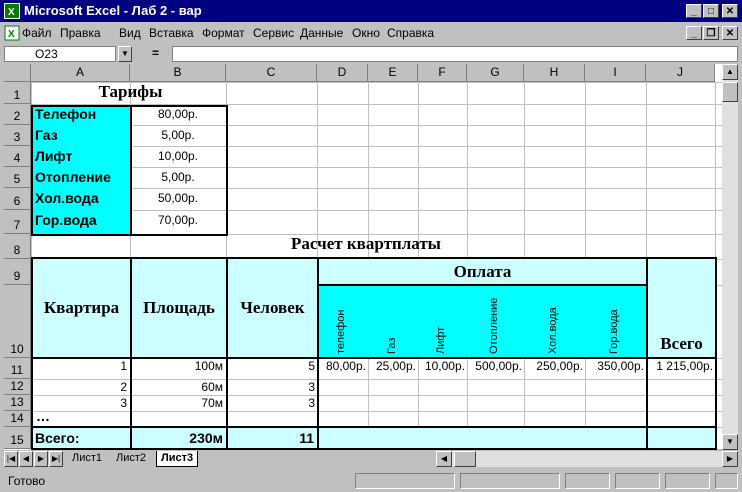 The image size is (742, 492). I want to click on status-text: Готово, so click(27, 481).